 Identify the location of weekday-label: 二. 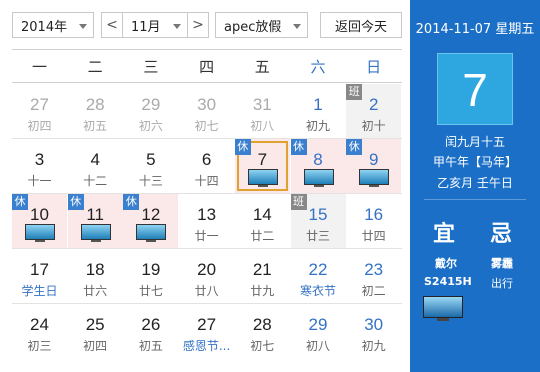
(95, 67).